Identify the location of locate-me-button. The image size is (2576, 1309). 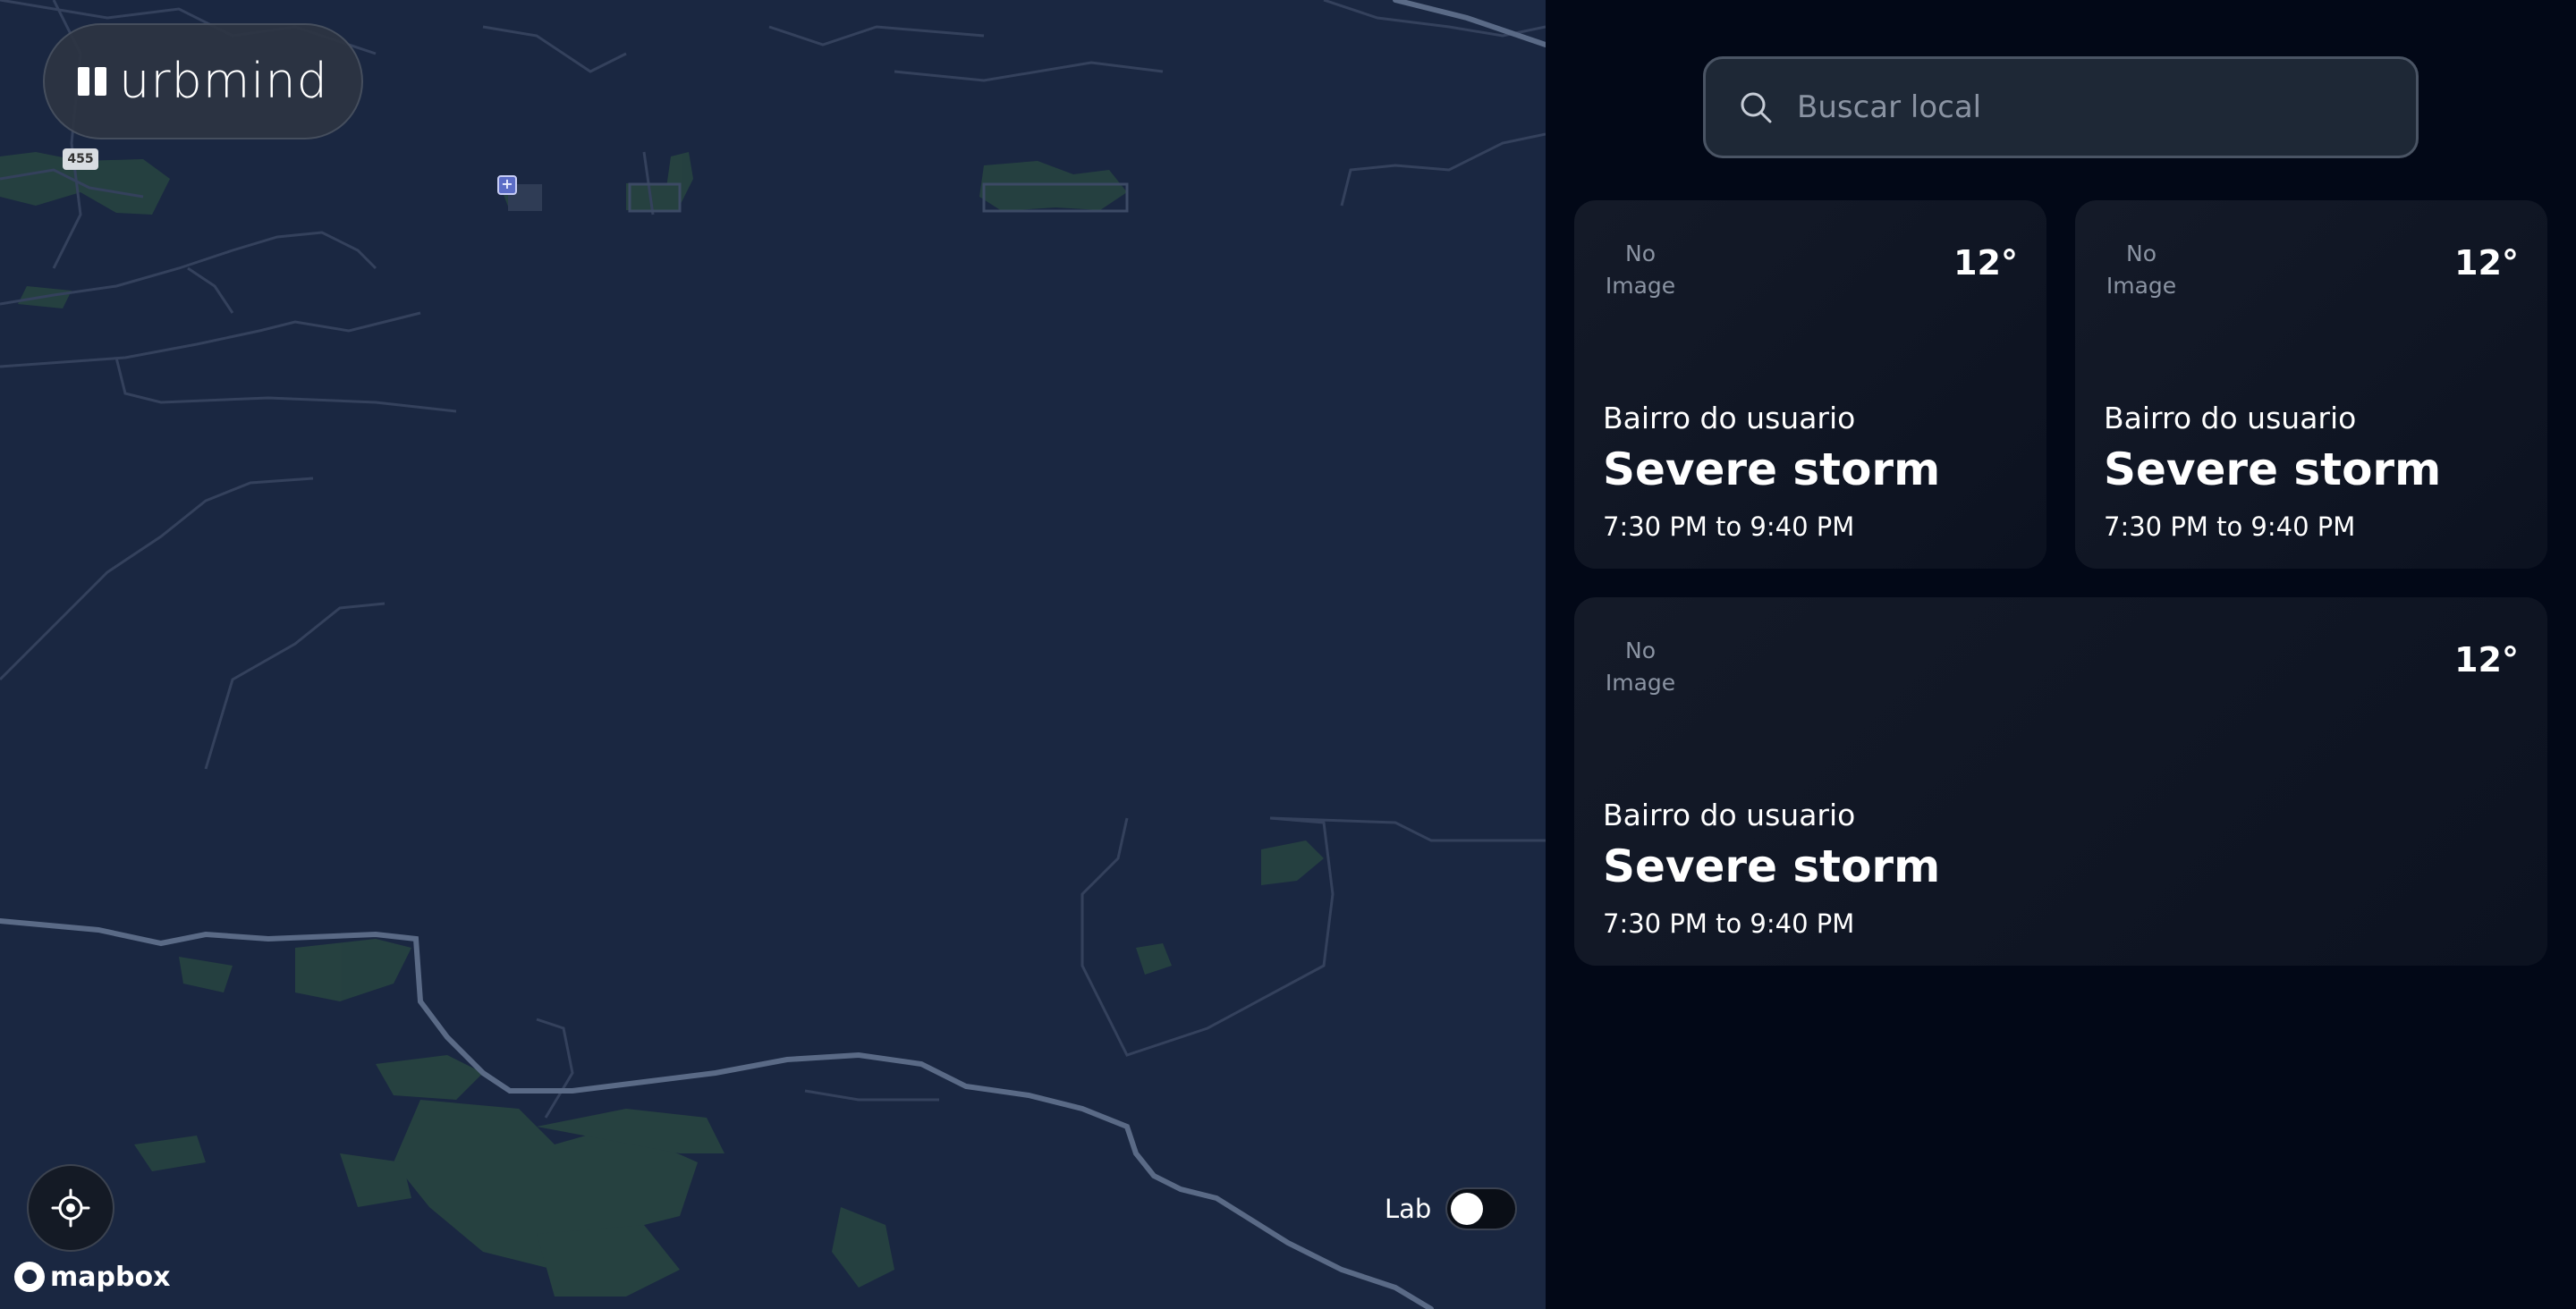
(70, 1208).